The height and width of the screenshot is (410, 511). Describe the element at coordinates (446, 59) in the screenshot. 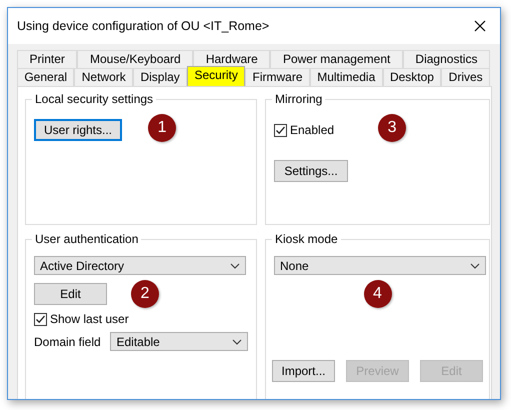

I see `tab: Diagnostics` at that location.